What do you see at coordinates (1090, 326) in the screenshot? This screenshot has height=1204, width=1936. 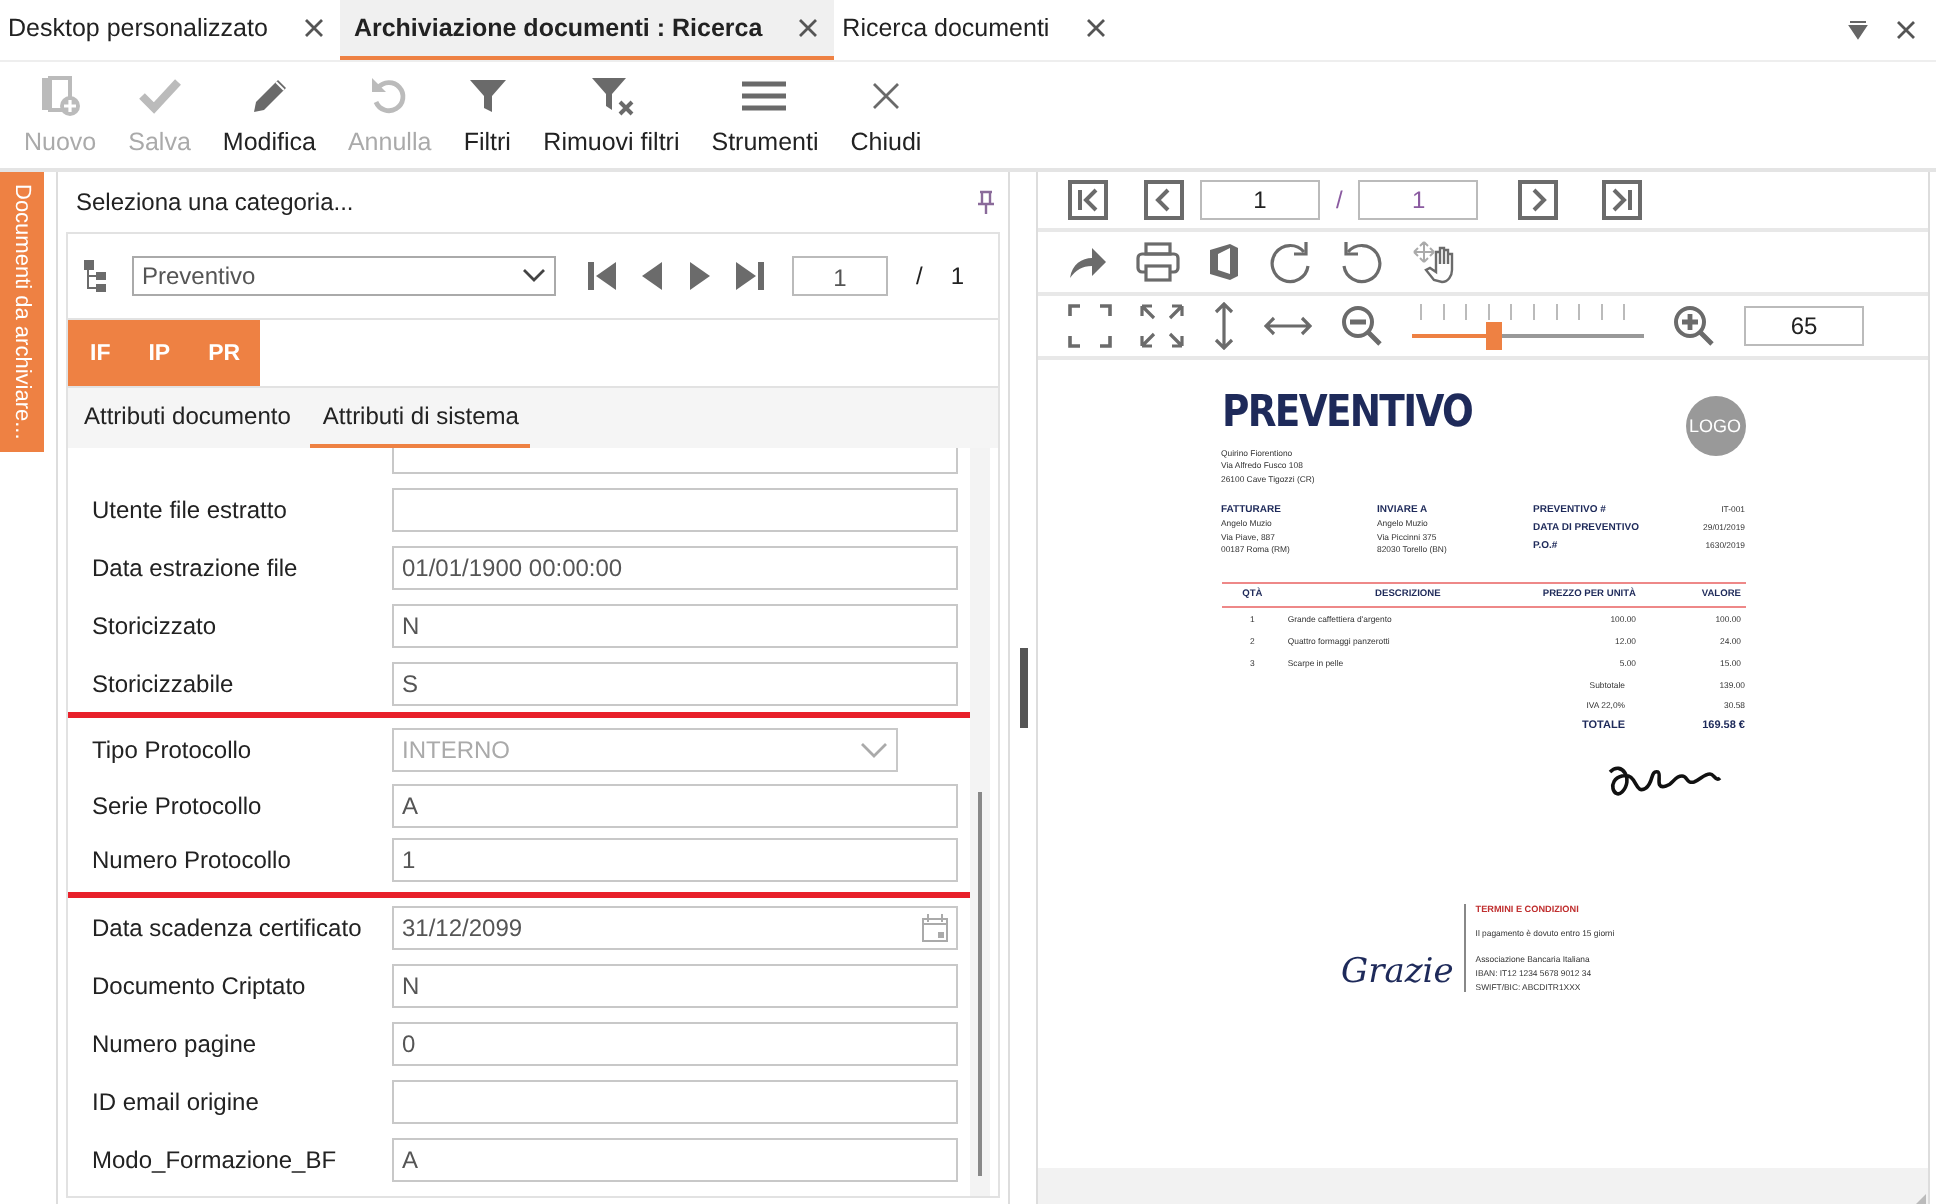 I see `fit-page-icon` at bounding box center [1090, 326].